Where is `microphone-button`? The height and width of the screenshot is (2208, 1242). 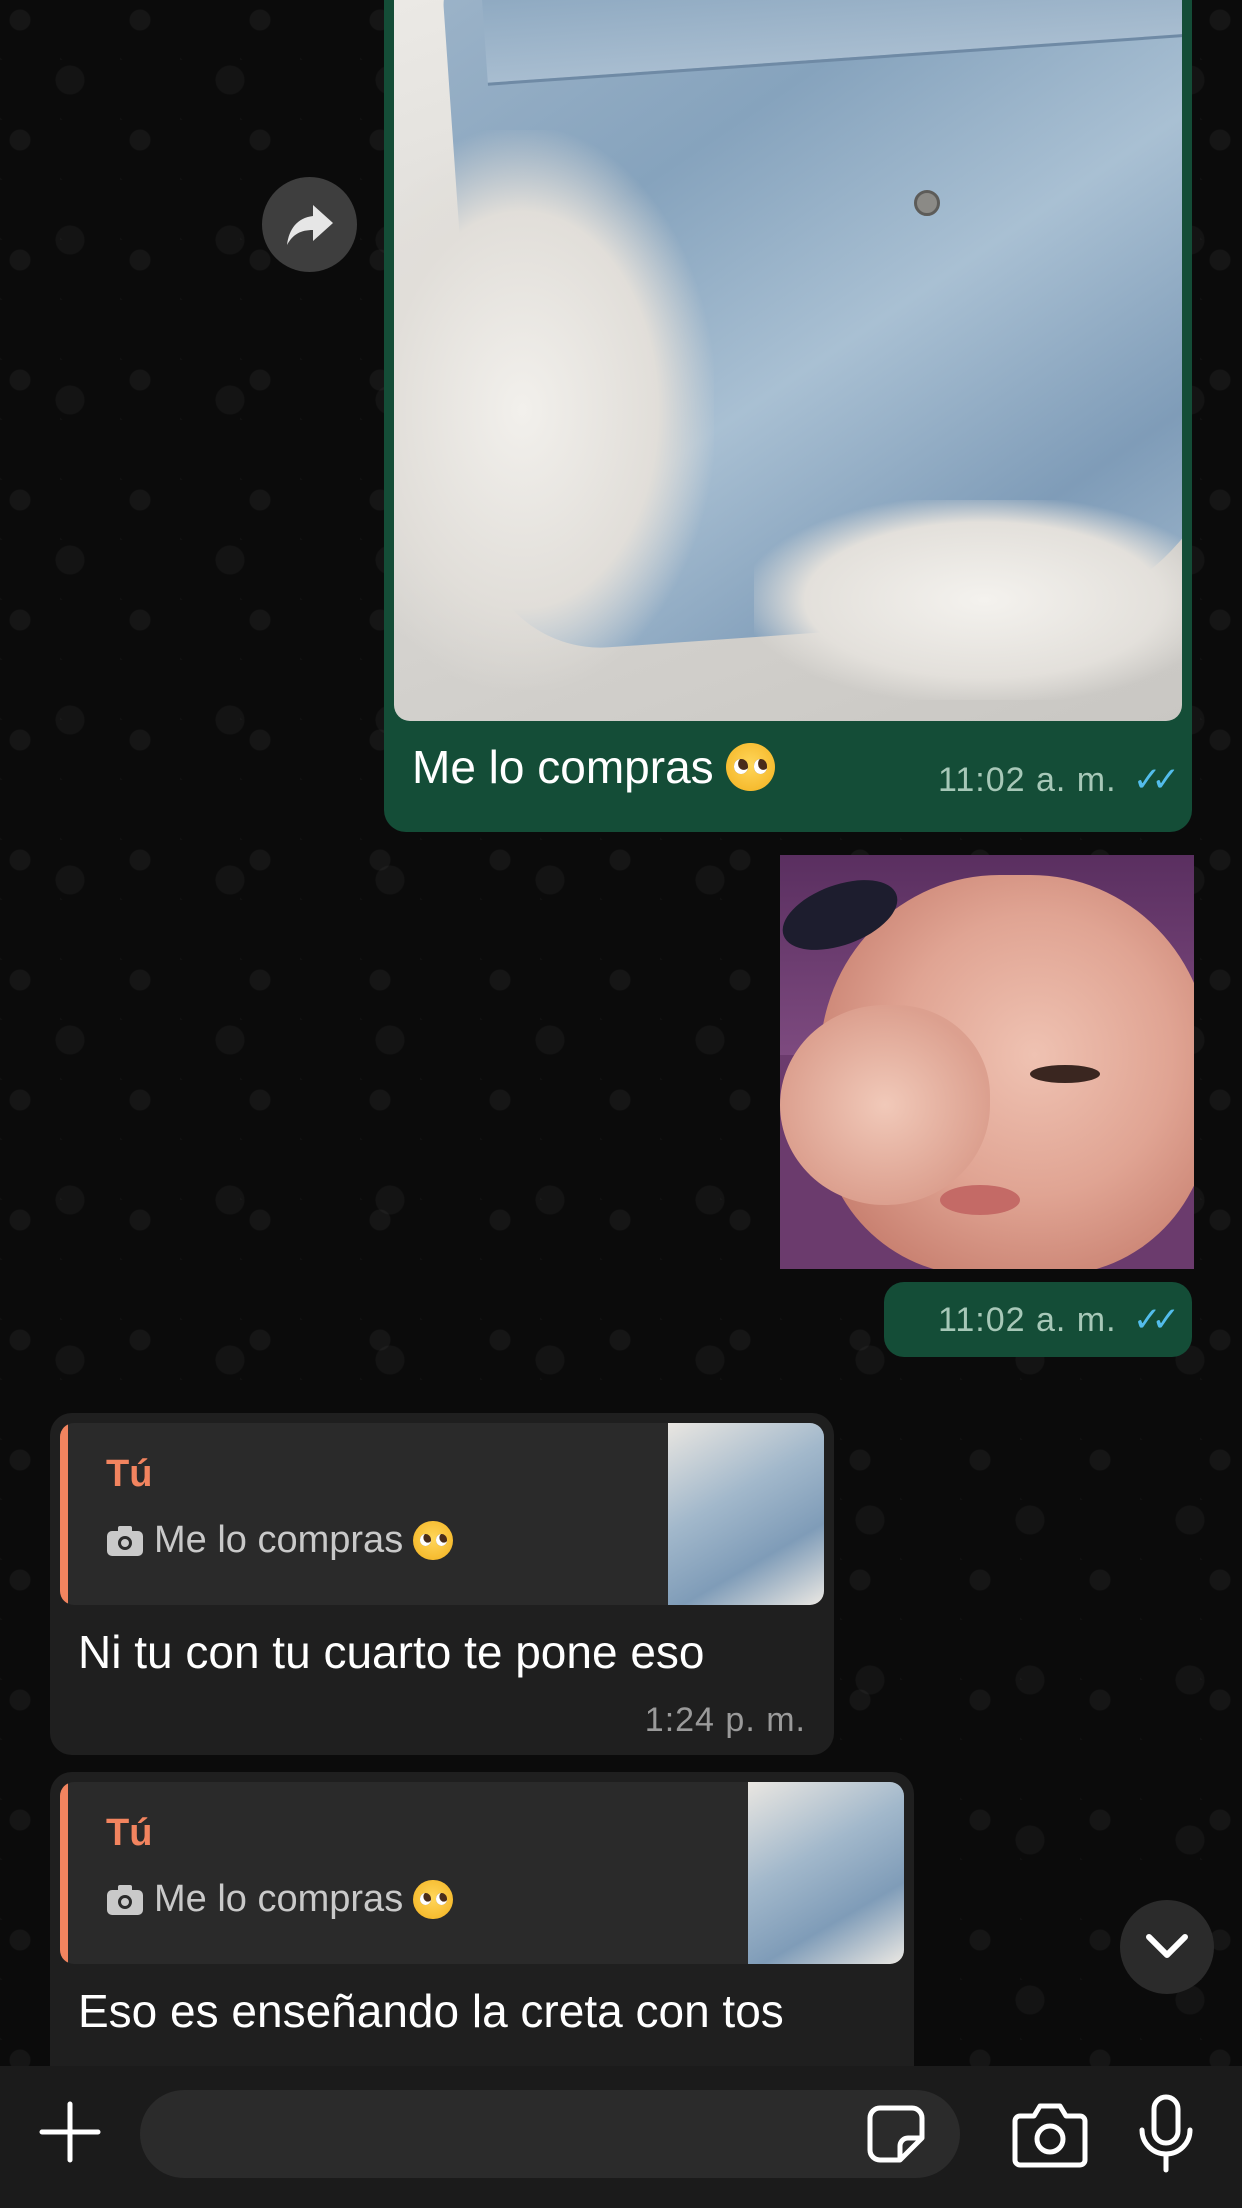
microphone-button is located at coordinates (1166, 2134).